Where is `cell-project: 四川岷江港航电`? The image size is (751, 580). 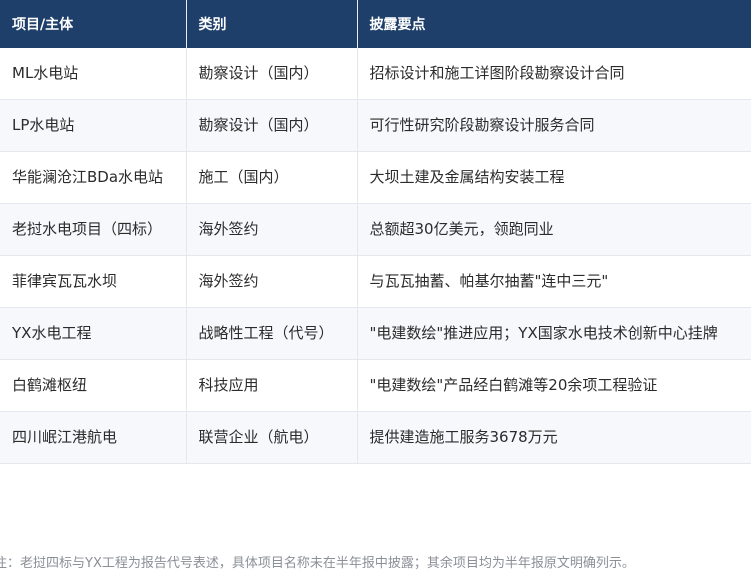 cell-project: 四川岷江港航电 is located at coordinates (93, 437).